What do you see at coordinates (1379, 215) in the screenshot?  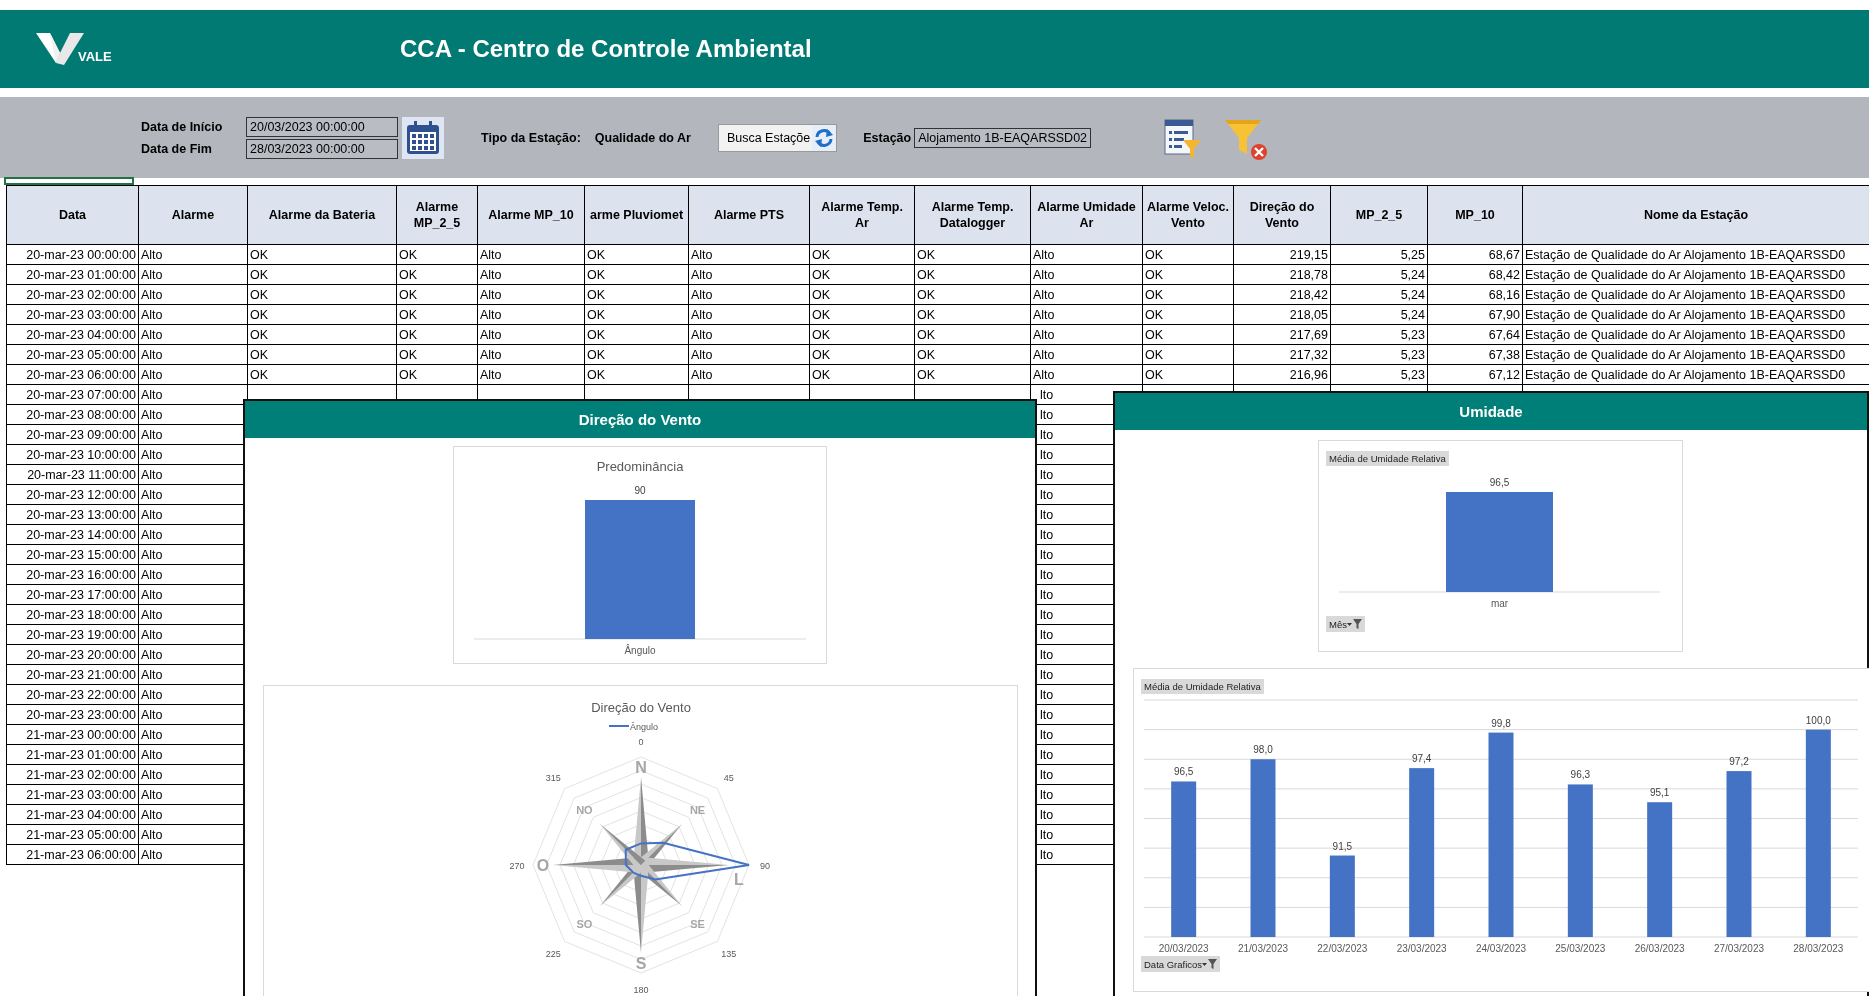 I see `column-header: MP_2_5` at bounding box center [1379, 215].